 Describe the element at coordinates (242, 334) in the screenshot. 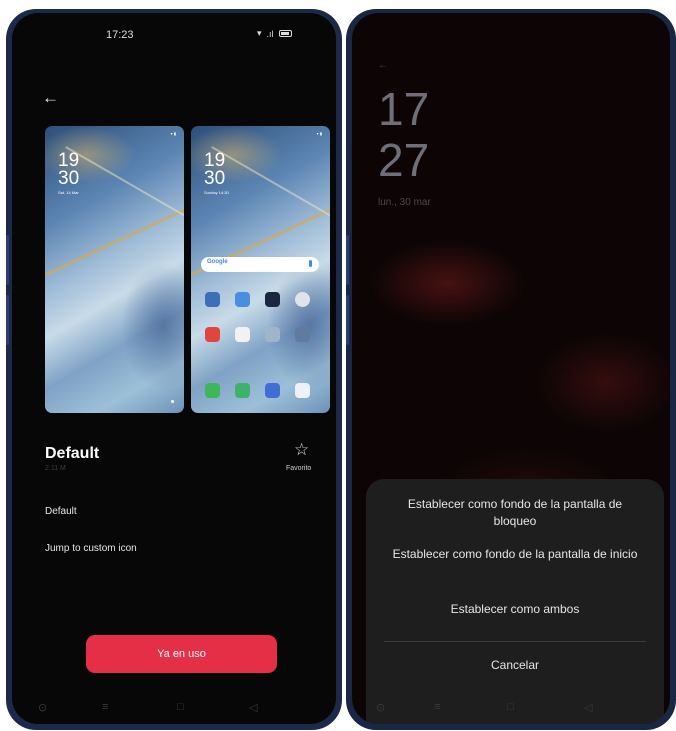

I see `app-icon-play-store` at that location.